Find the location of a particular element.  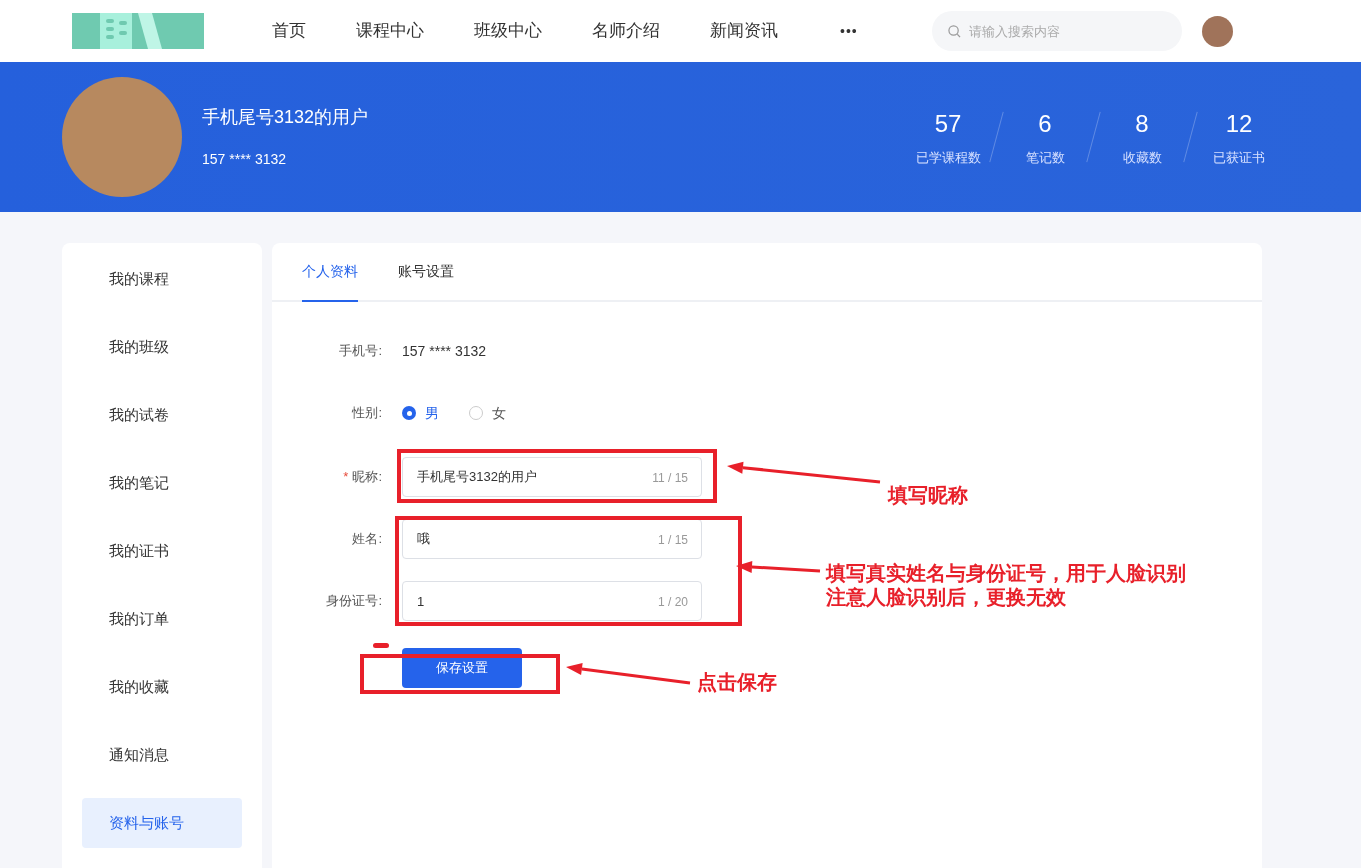

stat-value: 6 is located at coordinates (1045, 124).